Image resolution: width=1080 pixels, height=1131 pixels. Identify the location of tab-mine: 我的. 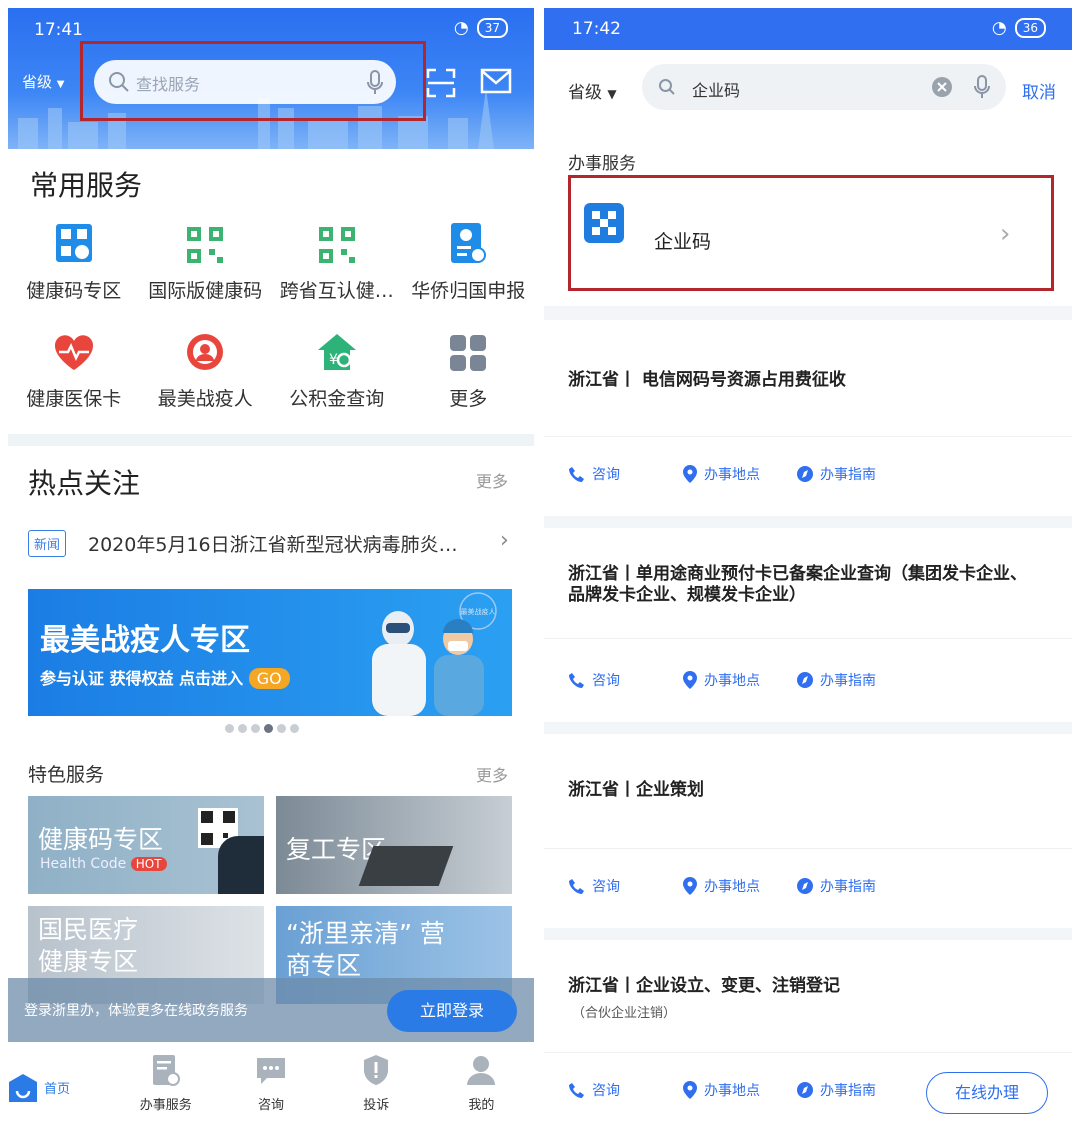
(481, 1083).